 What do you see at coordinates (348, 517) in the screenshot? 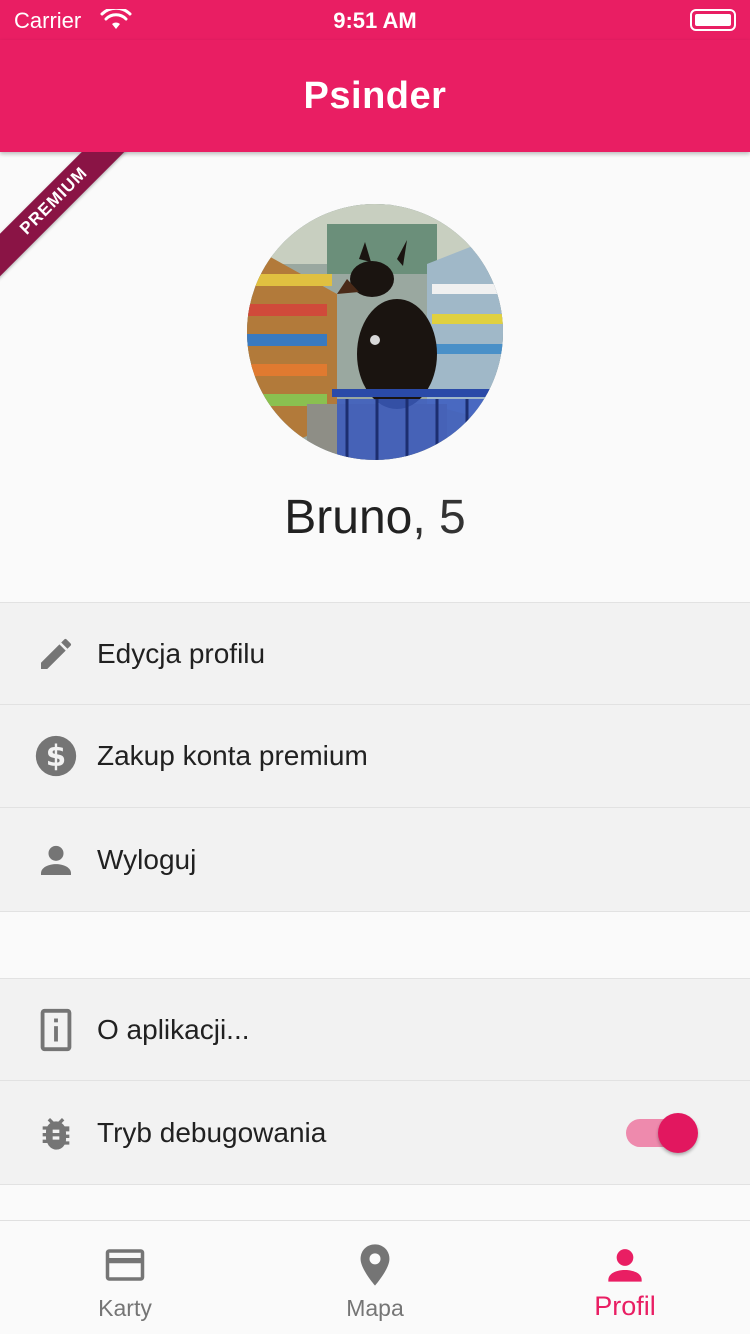
I see `profile-name: Bruno` at bounding box center [348, 517].